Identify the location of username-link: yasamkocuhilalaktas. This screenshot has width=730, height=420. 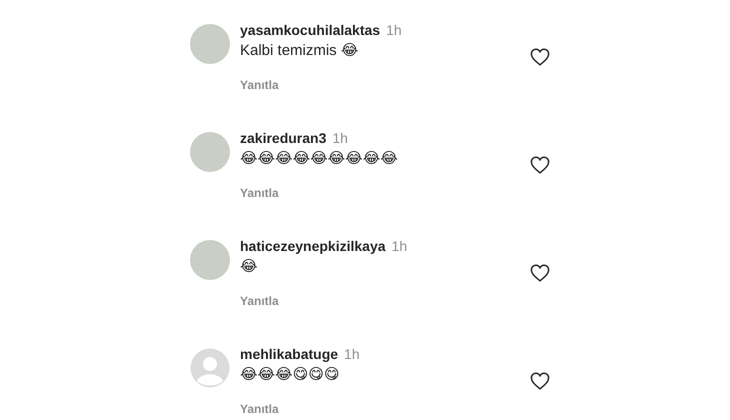
(310, 30).